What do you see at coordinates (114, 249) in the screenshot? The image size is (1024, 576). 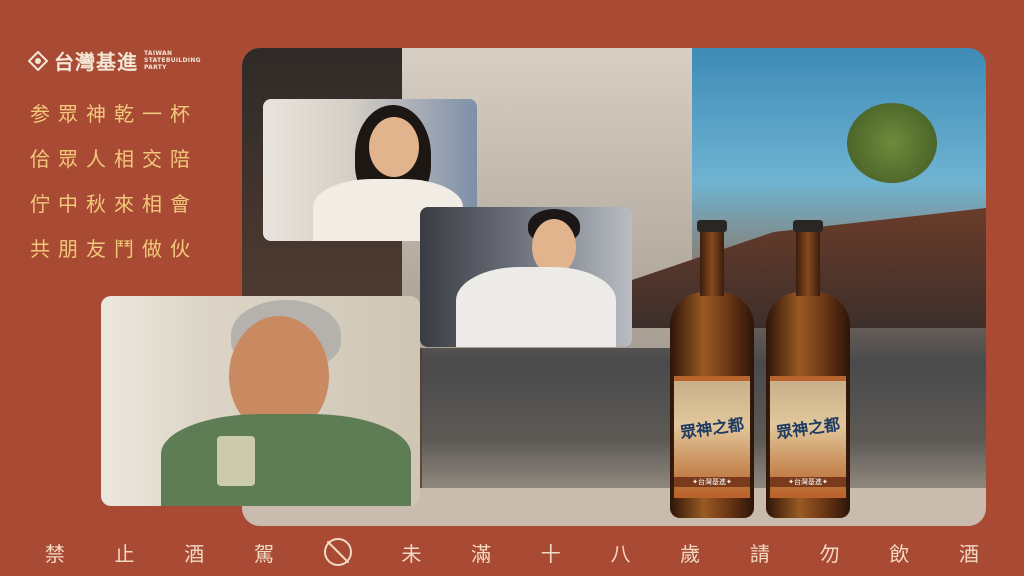 I see `poem-line: 共朋友鬥做伙` at bounding box center [114, 249].